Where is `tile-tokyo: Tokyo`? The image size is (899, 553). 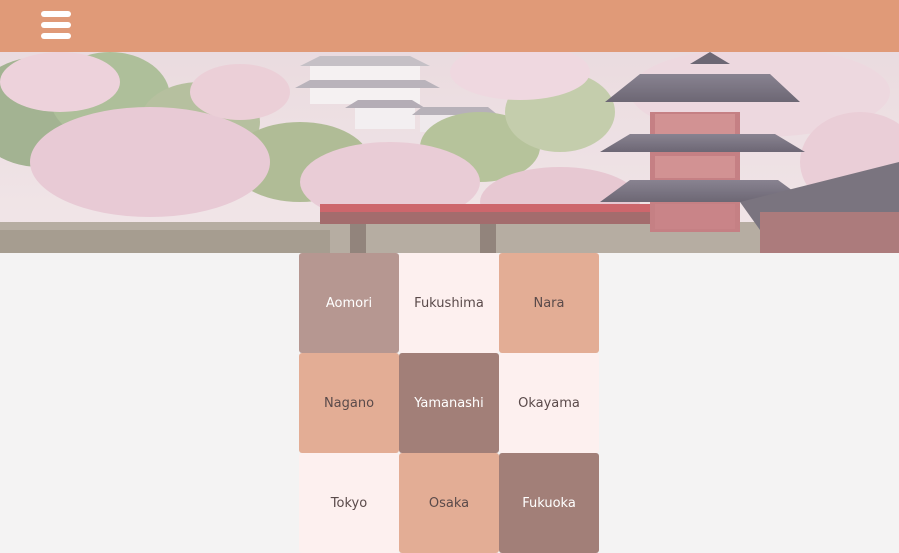
tile-tokyo: Tokyo is located at coordinates (349, 503).